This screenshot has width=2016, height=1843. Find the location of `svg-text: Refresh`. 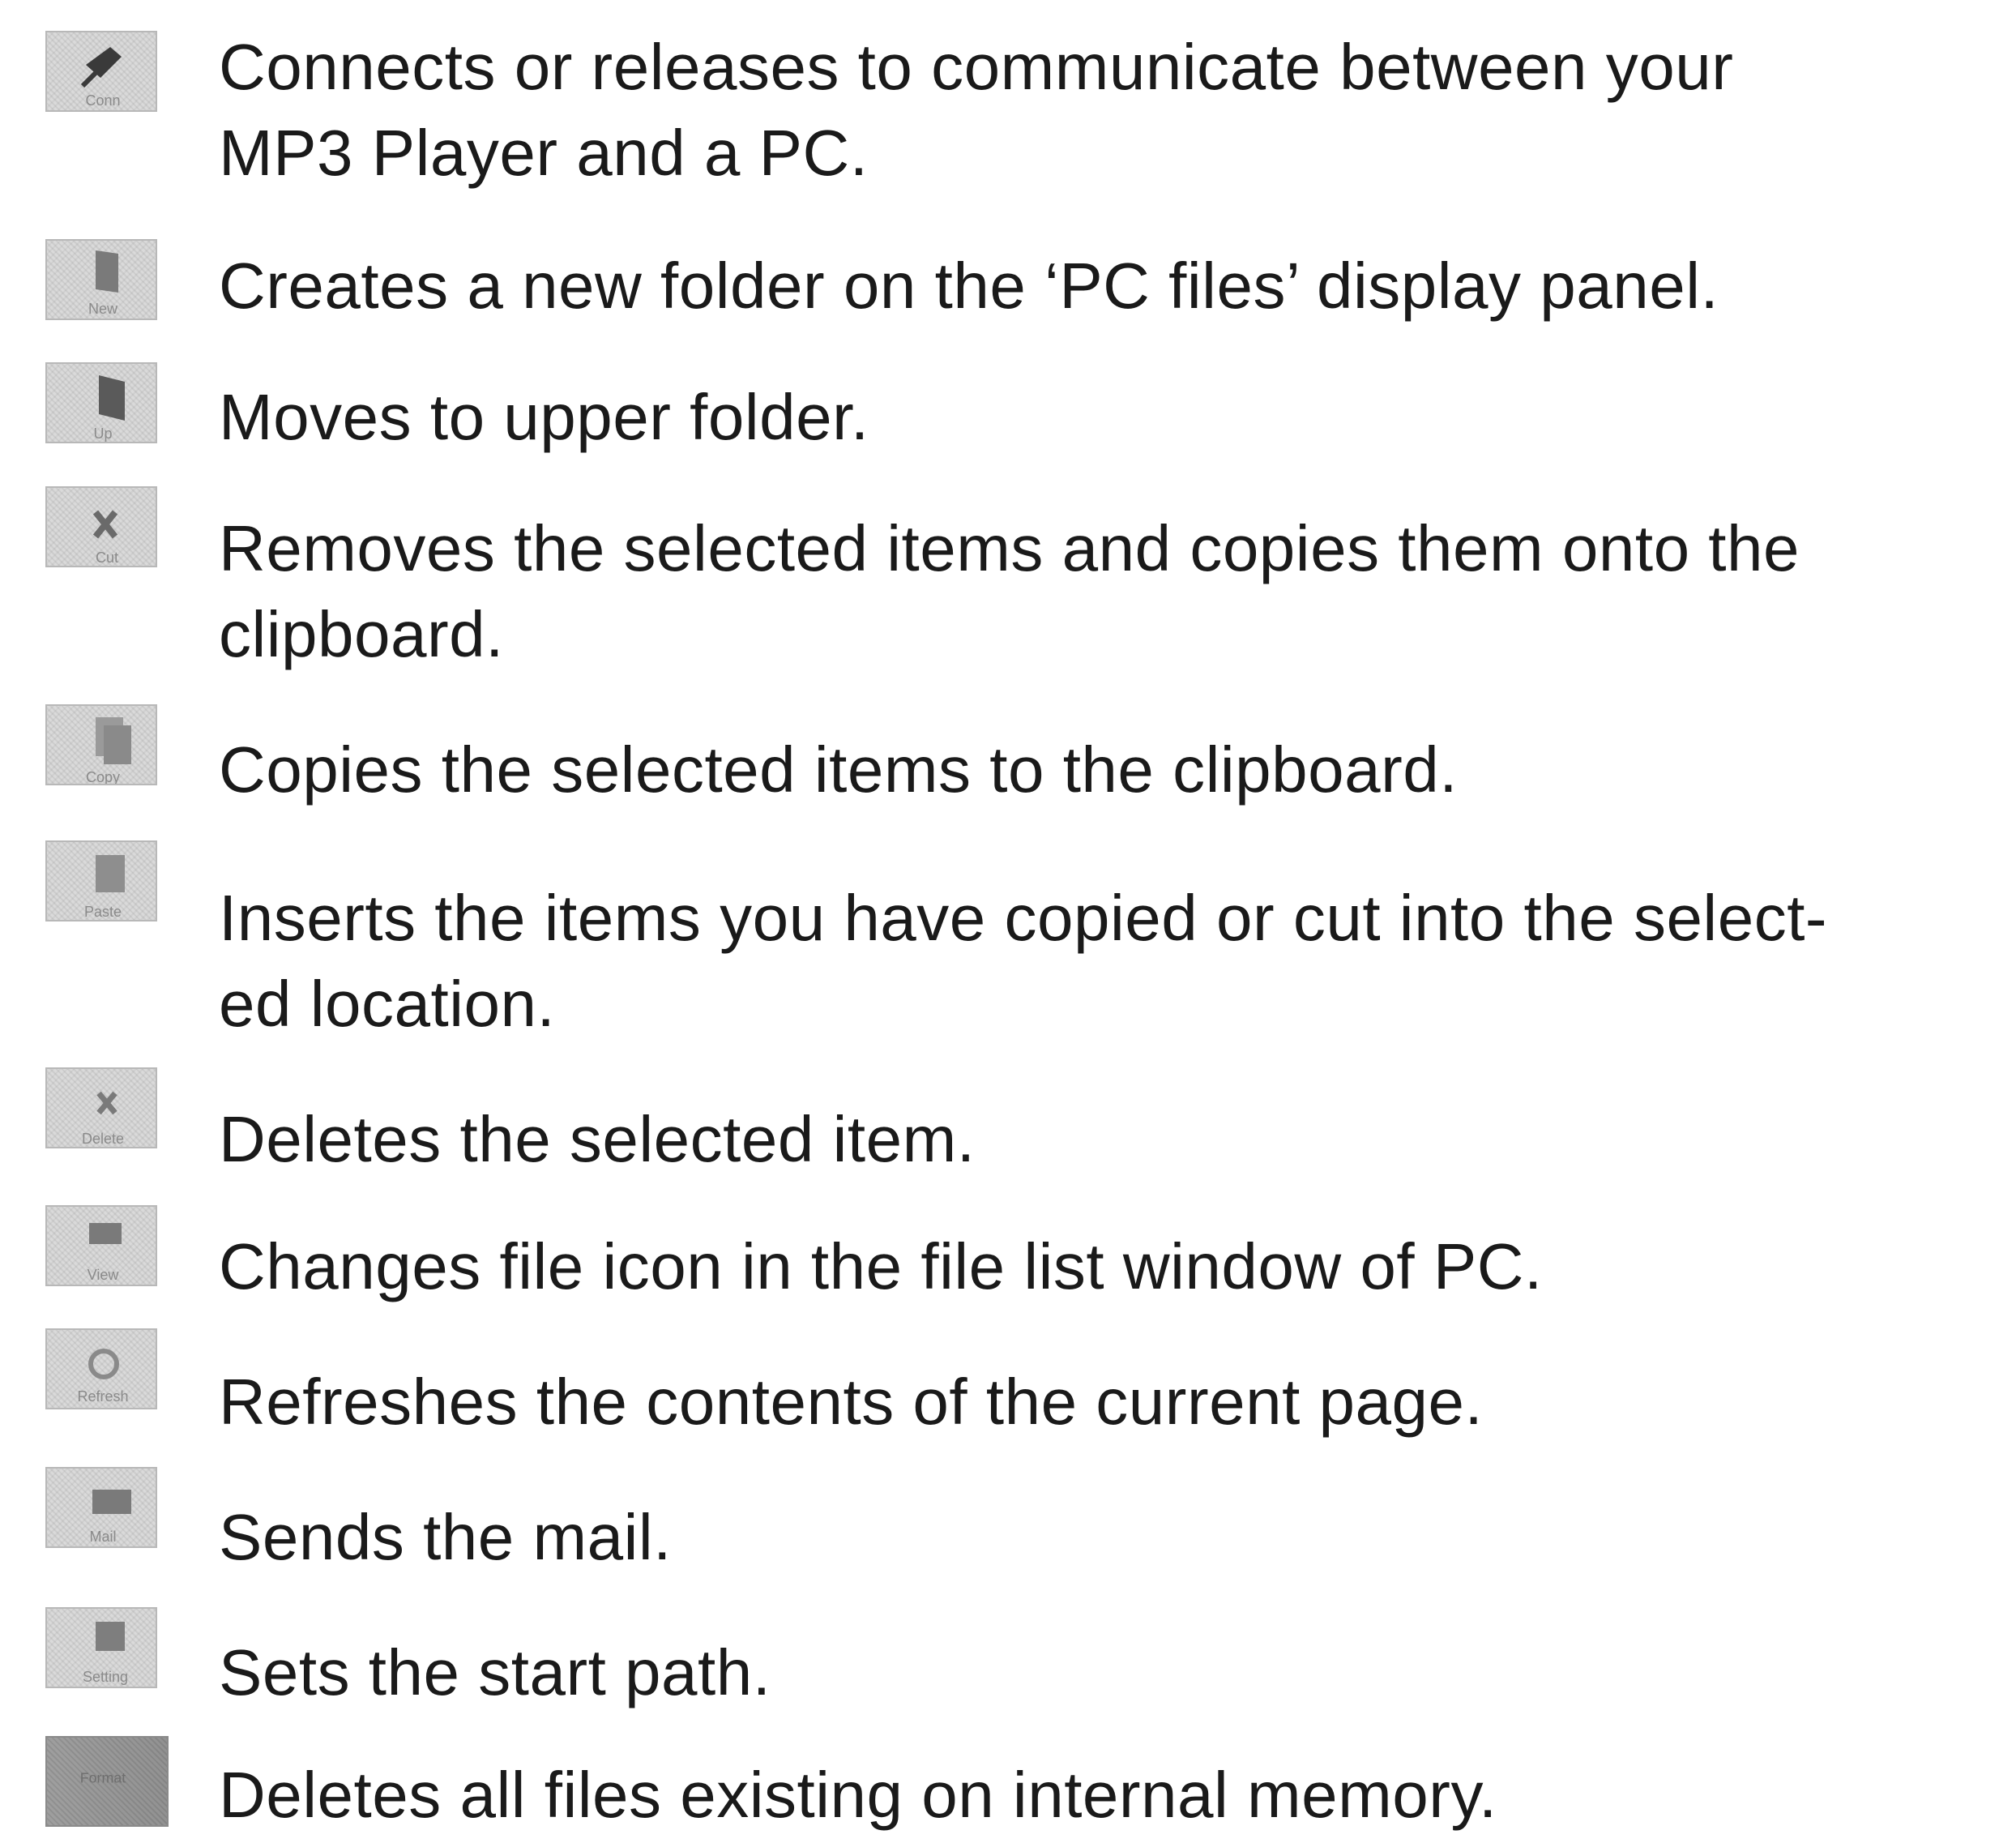

svg-text: Refresh is located at coordinates (102, 1396).